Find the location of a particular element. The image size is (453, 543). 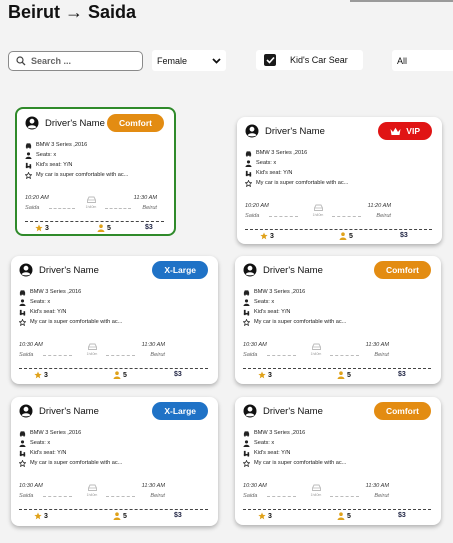

origin-city: Saida is located at coordinates (32, 208).